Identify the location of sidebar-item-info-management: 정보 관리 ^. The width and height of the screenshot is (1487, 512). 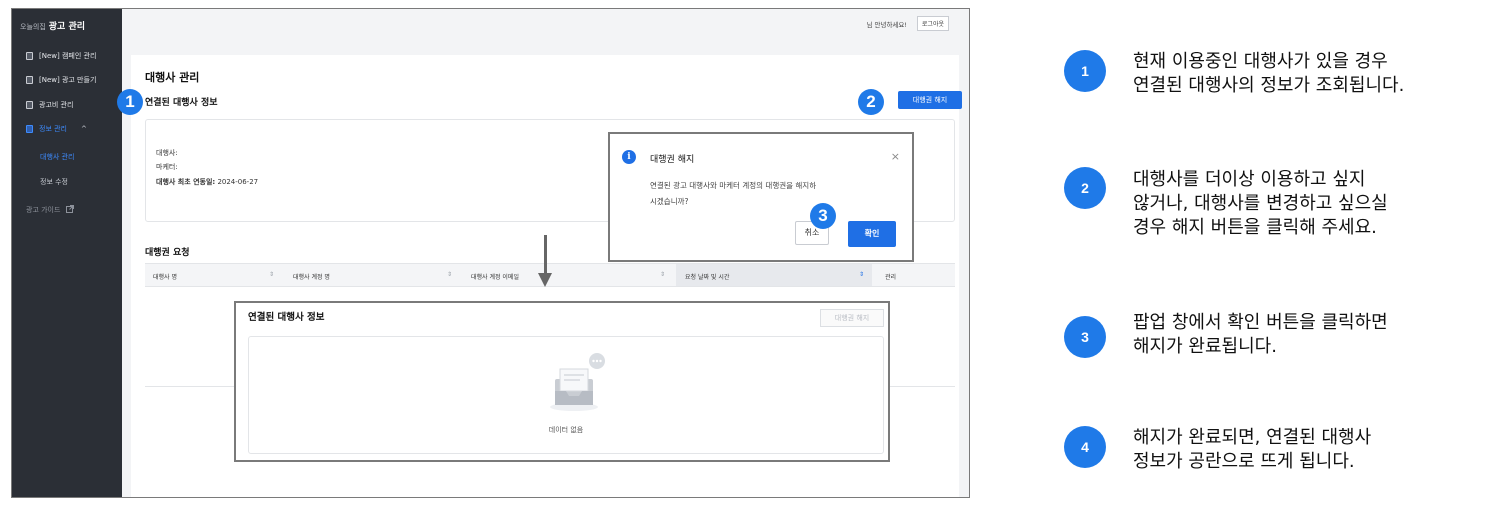
(56, 129).